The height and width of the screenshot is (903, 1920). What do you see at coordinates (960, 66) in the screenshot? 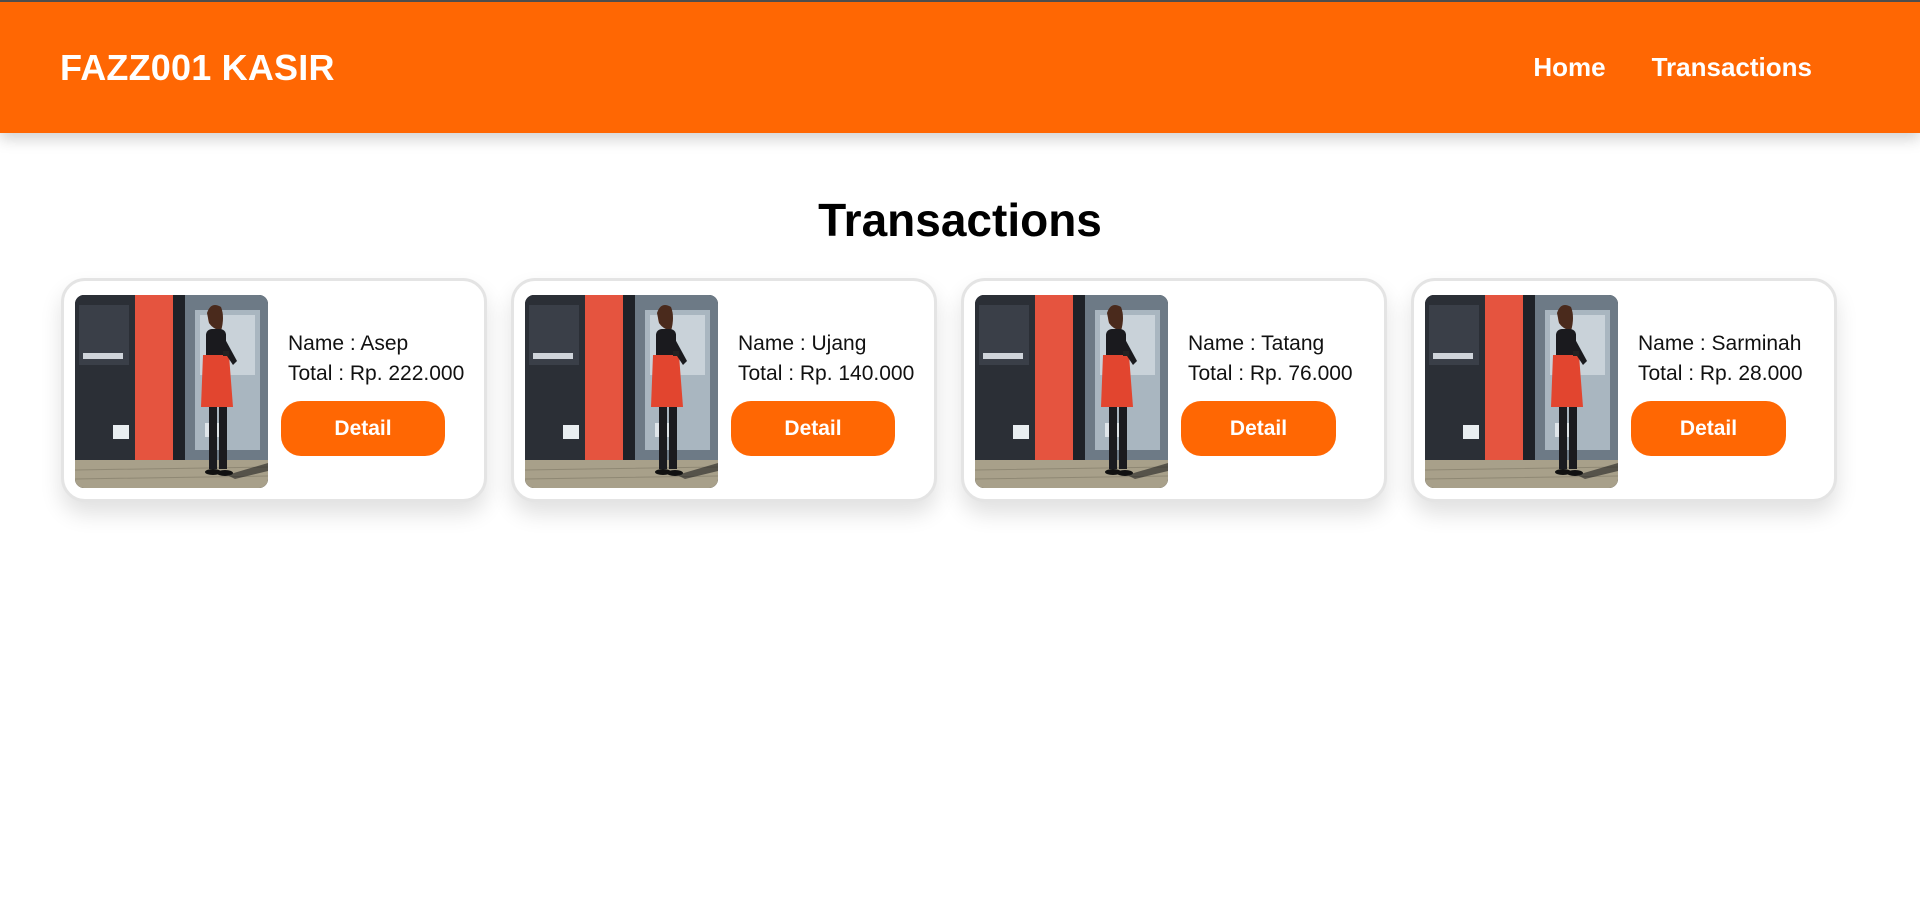
I see `top-navbar: FAZZ001 KASIR Home Transactions` at bounding box center [960, 66].